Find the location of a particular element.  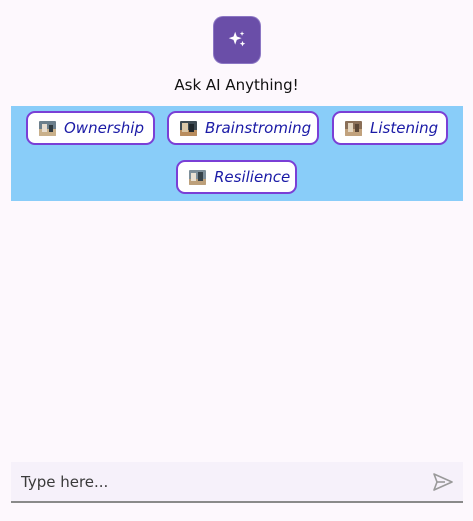

prompt-chip-listening: Listening is located at coordinates (390, 128).